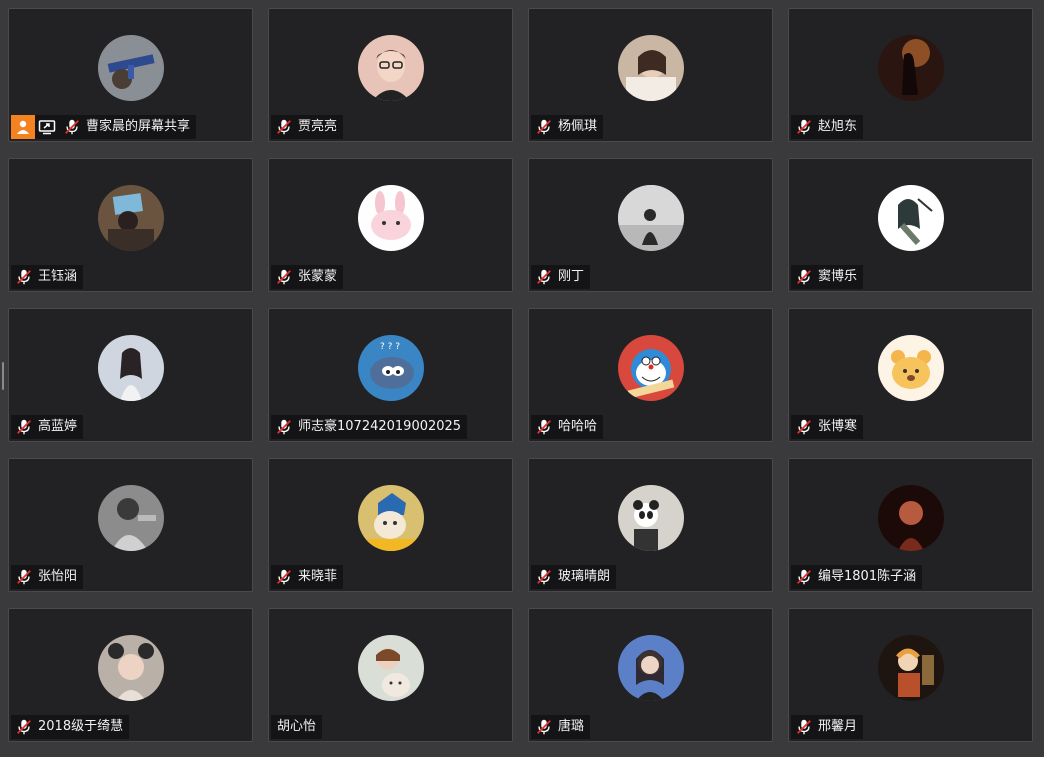  I want to click on participant-name: 2018级于绮慧, so click(81, 726).